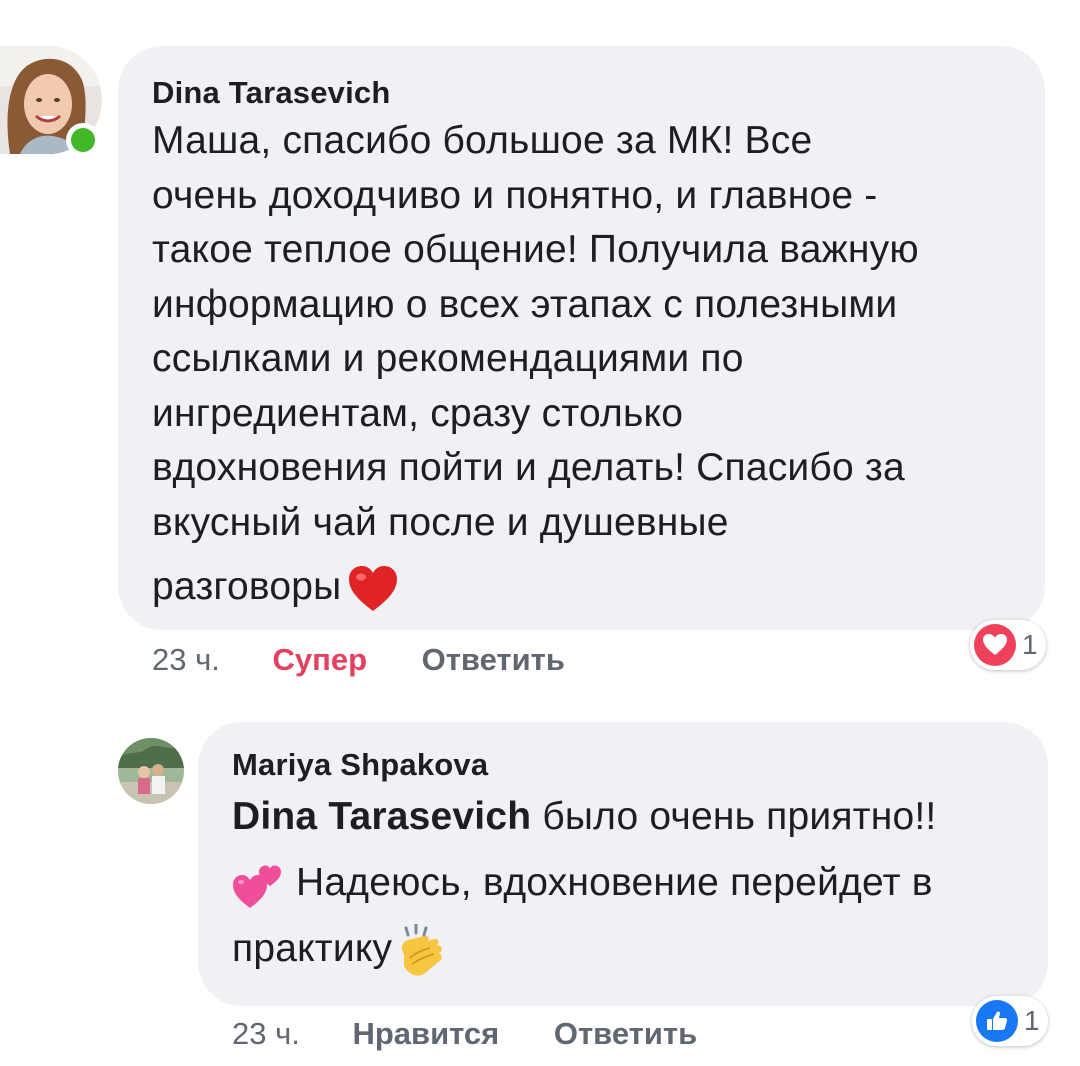  What do you see at coordinates (83, 140) in the screenshot?
I see `online-status-icon` at bounding box center [83, 140].